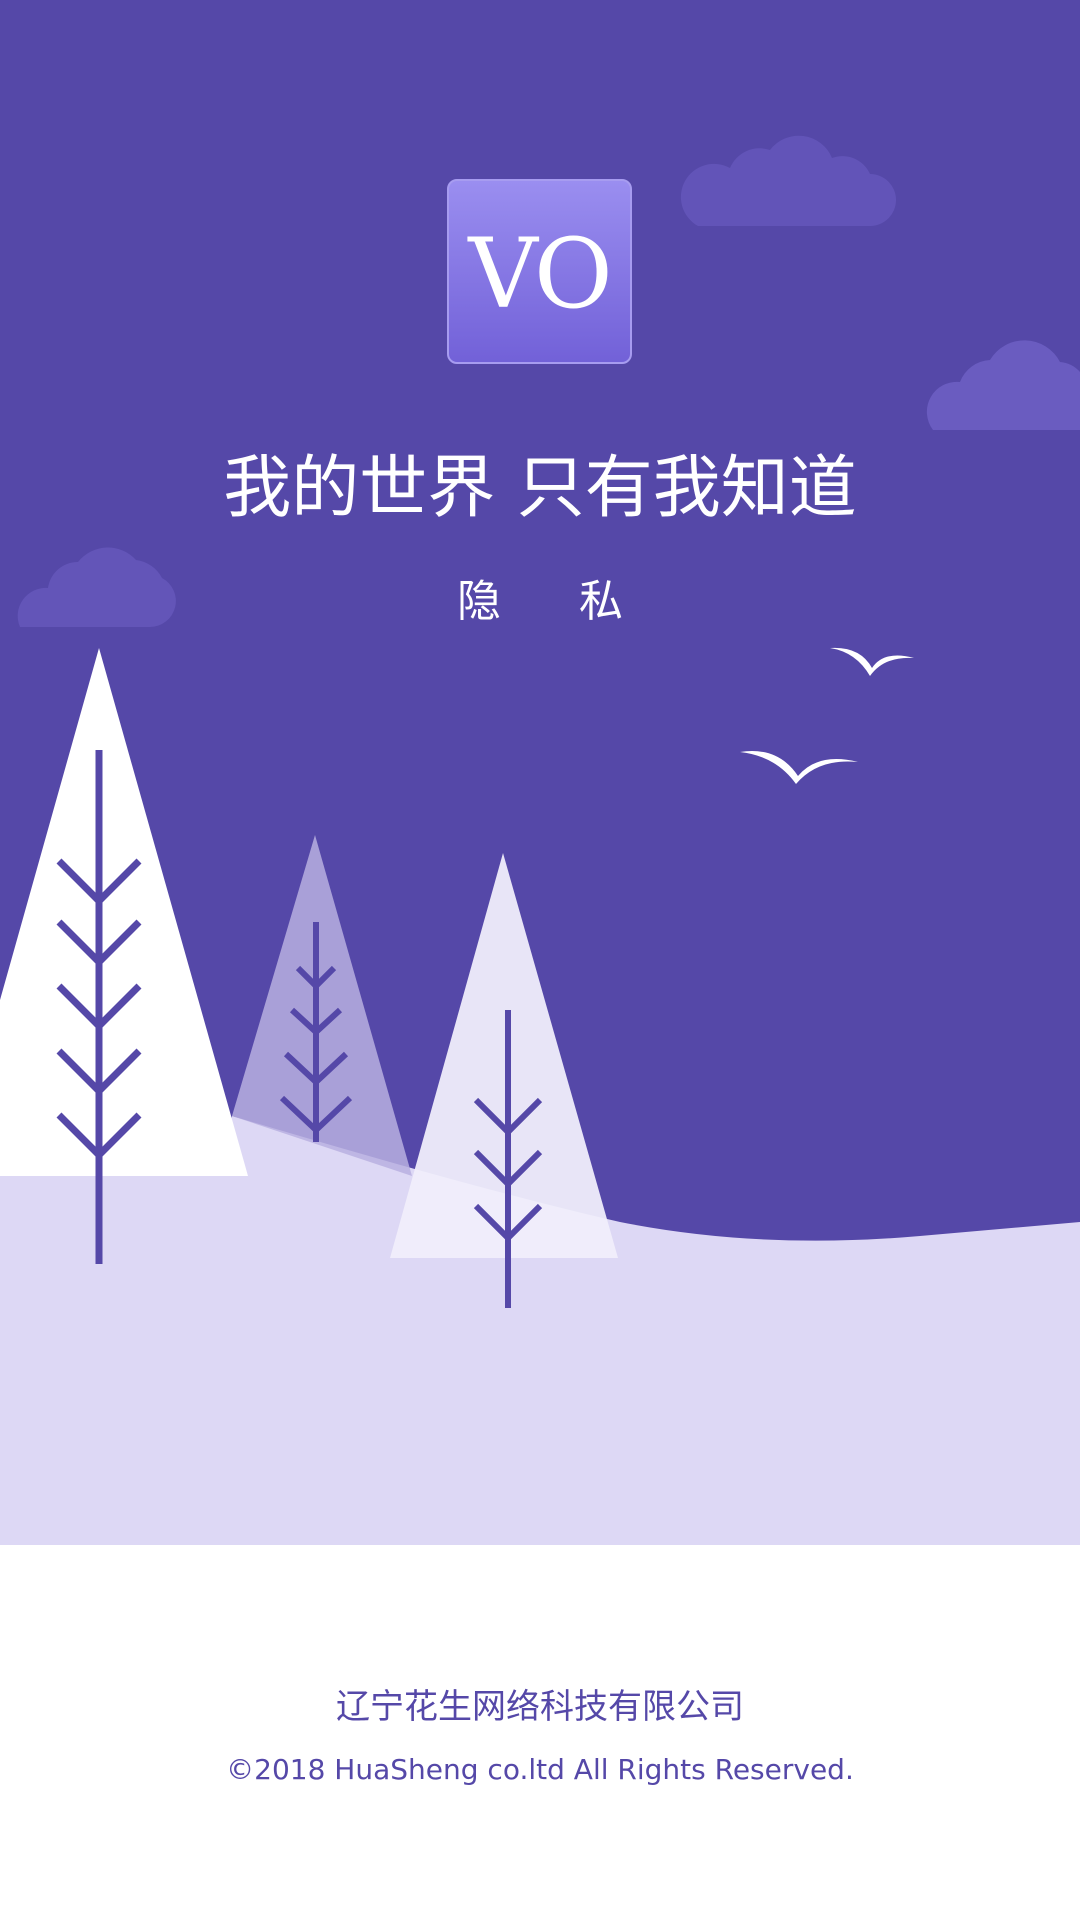 The image size is (1080, 1920). Describe the element at coordinates (540, 488) in the screenshot. I see `slogan-text: 我的世界 只有我知道` at that location.